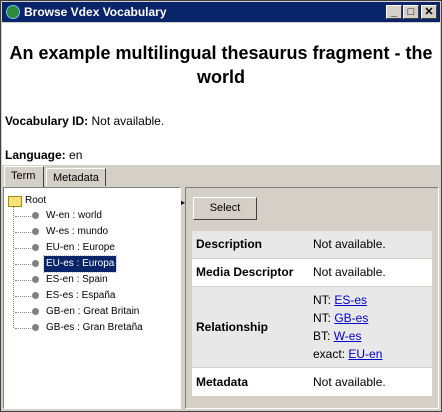  Describe the element at coordinates (13, 267) in the screenshot. I see `tree-connector` at that location.